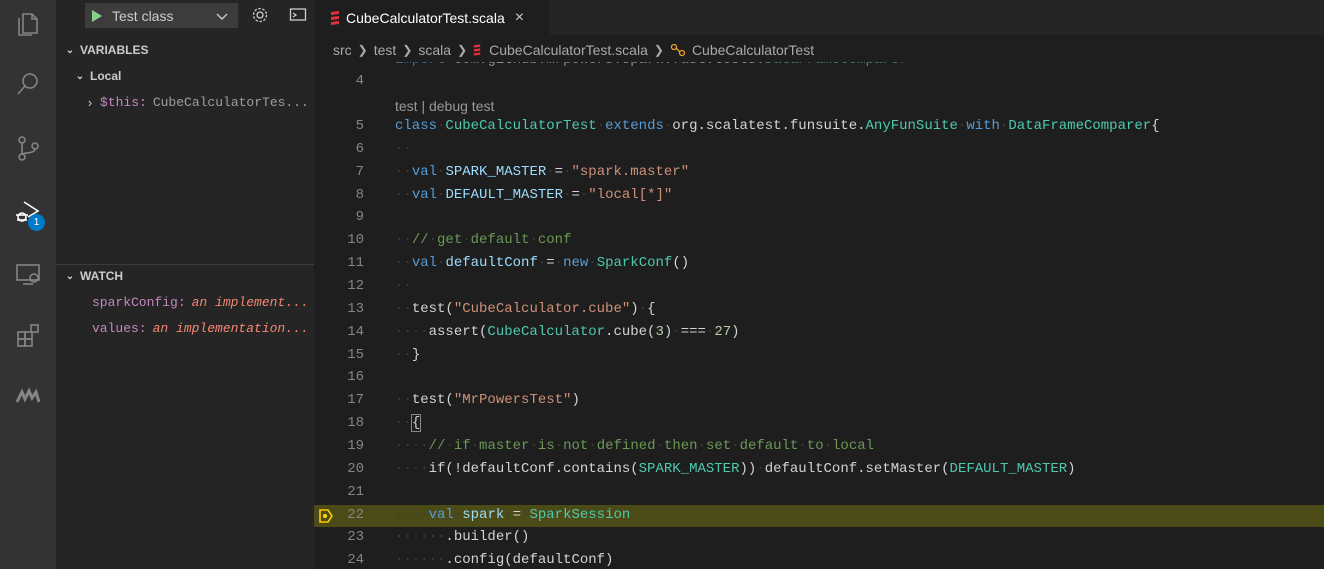 Image resolution: width=1324 pixels, height=569 pixels. I want to click on tab-cubecalculatortest: CubeCalculatorTest.scala ×, so click(432, 17).